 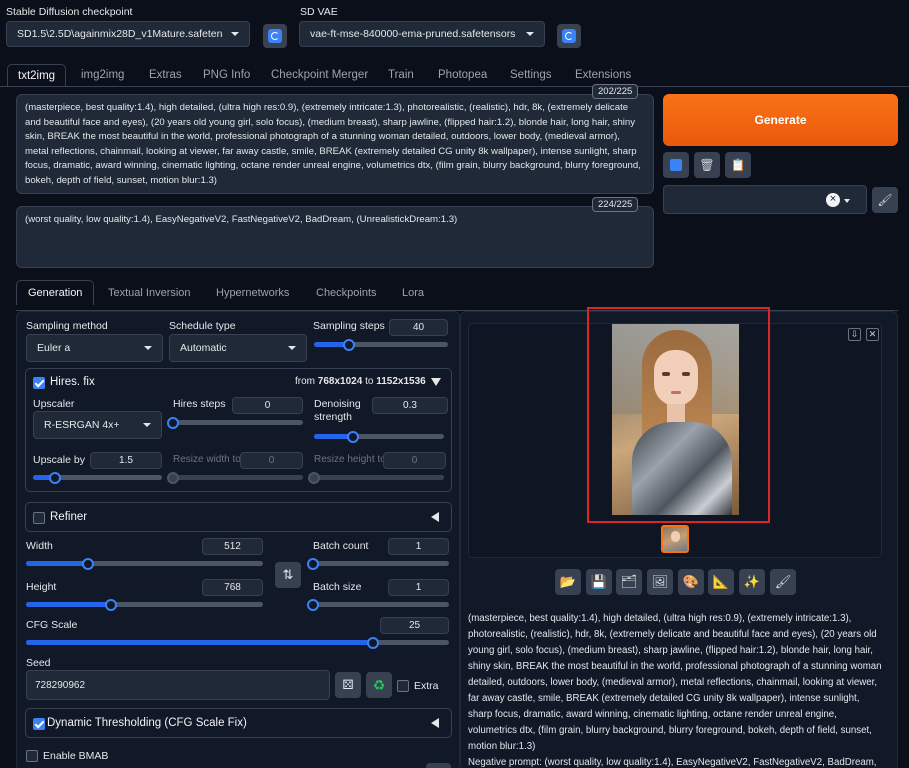 What do you see at coordinates (531, 75) in the screenshot?
I see `tab-settings: Settings` at bounding box center [531, 75].